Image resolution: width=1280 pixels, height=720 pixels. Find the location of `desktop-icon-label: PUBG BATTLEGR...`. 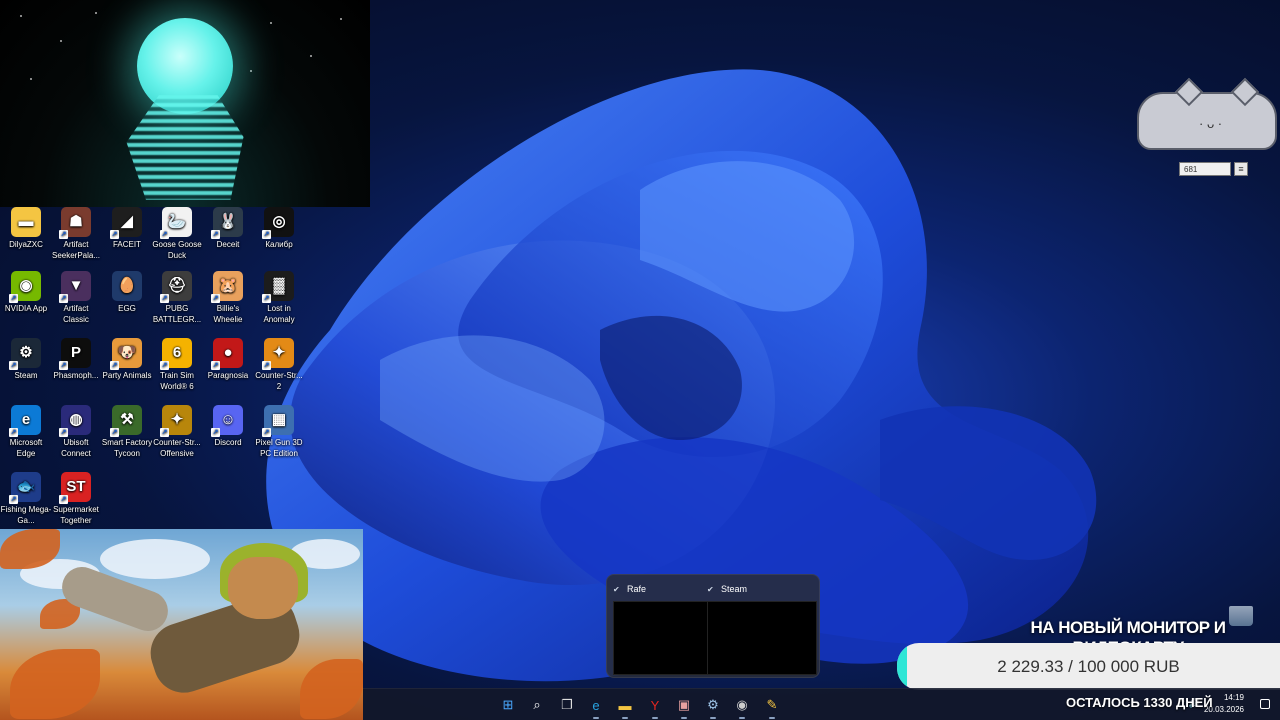

desktop-icon-label: PUBG BATTLEGR... is located at coordinates (177, 314).